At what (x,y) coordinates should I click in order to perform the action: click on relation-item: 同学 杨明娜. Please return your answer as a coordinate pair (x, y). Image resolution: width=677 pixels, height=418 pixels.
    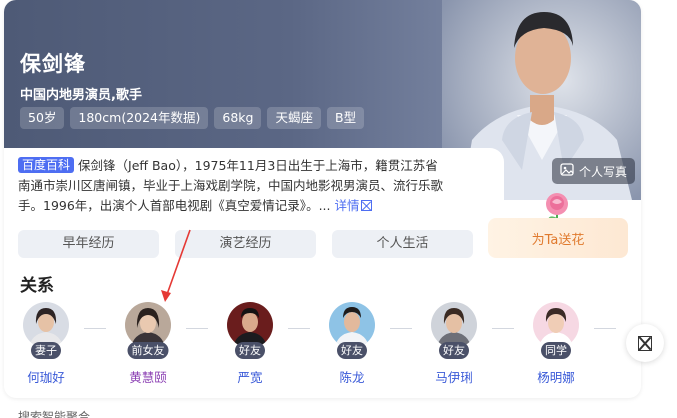
    Looking at the image, I should click on (556, 344).